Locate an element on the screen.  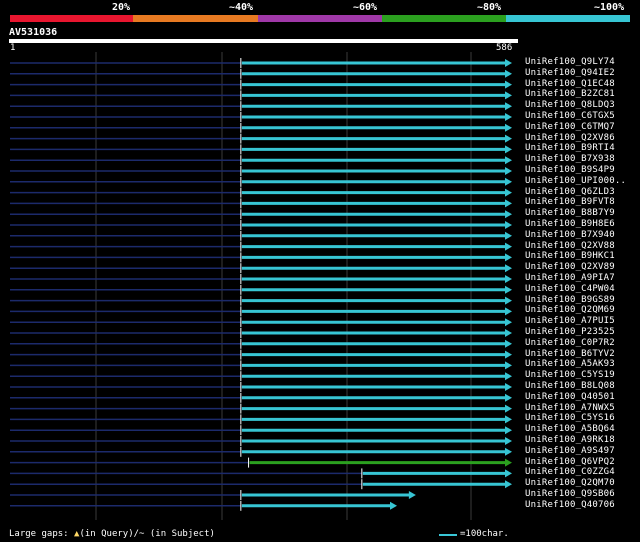
hit-name-link: UniRef100_Q6VPQ2 is located at coordinates (570, 462).